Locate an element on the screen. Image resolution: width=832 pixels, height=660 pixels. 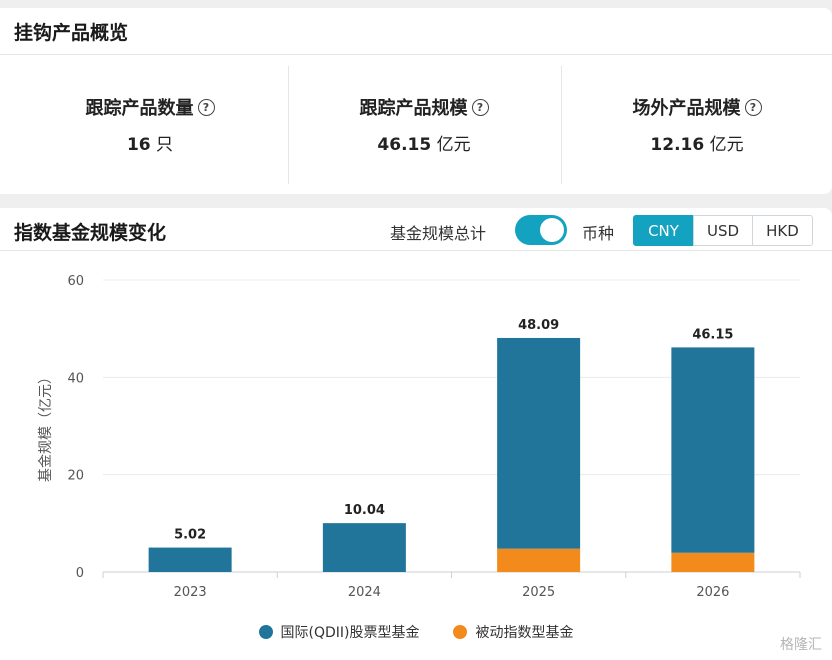
watermark-logo: 格隆汇 is located at coordinates (801, 645).